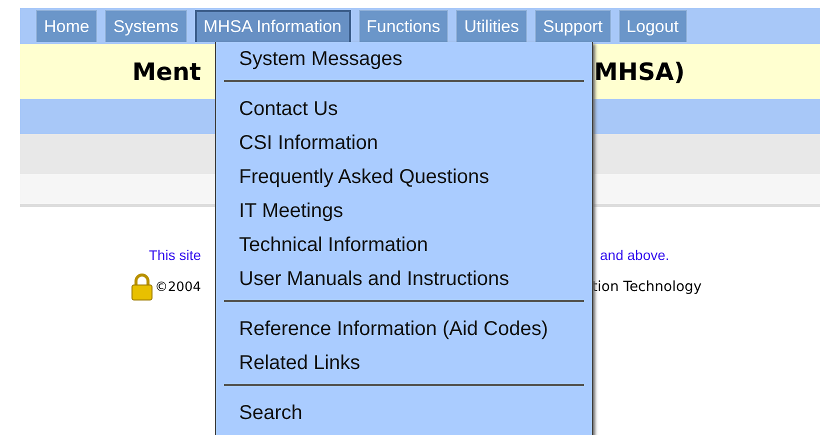 The image size is (820, 435). I want to click on menu-item: Related Links, so click(299, 363).